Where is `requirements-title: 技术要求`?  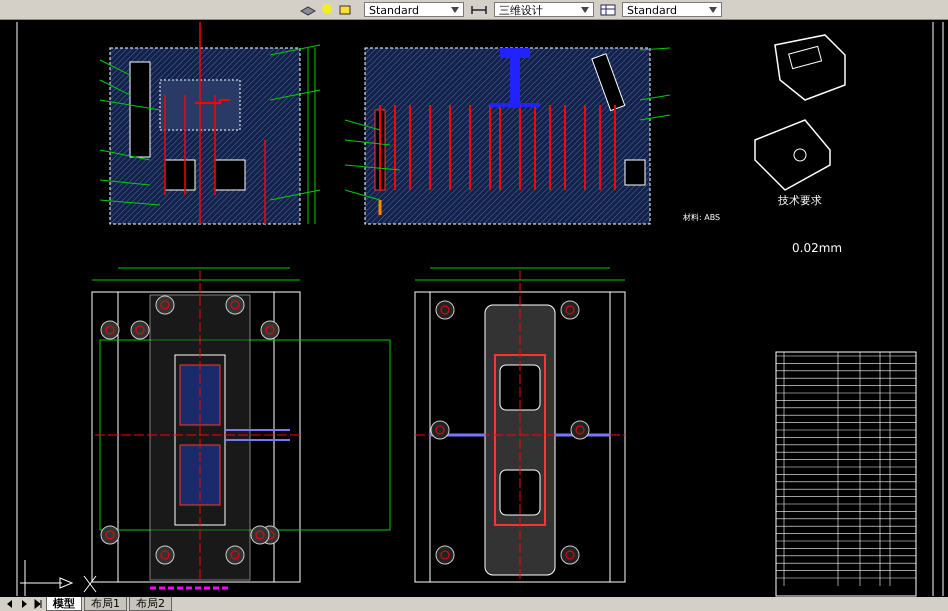
requirements-title: 技术要求 is located at coordinates (800, 200).